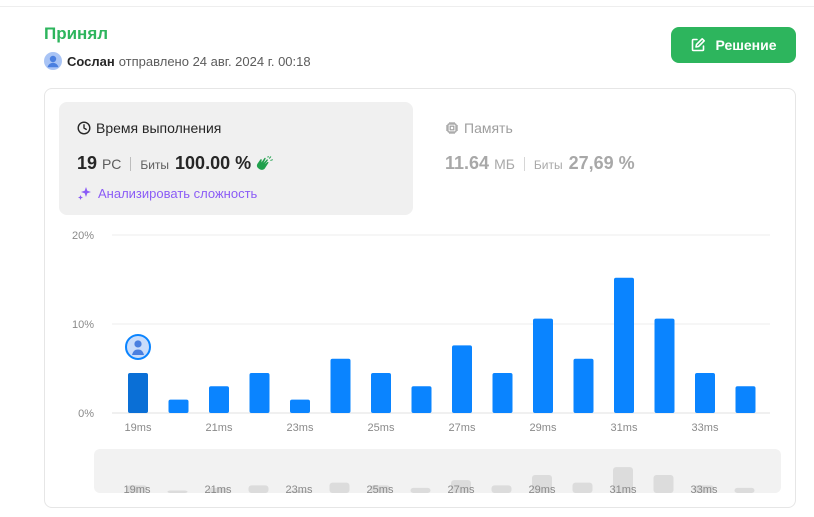  What do you see at coordinates (488, 128) in the screenshot?
I see `memory-title: Память` at bounding box center [488, 128].